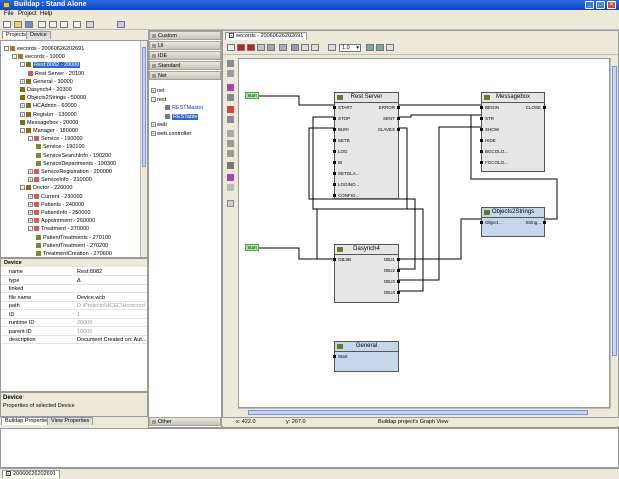  I want to click on property-row: path D:\Projects\HCEC\Hcrecord, so click(74, 306).